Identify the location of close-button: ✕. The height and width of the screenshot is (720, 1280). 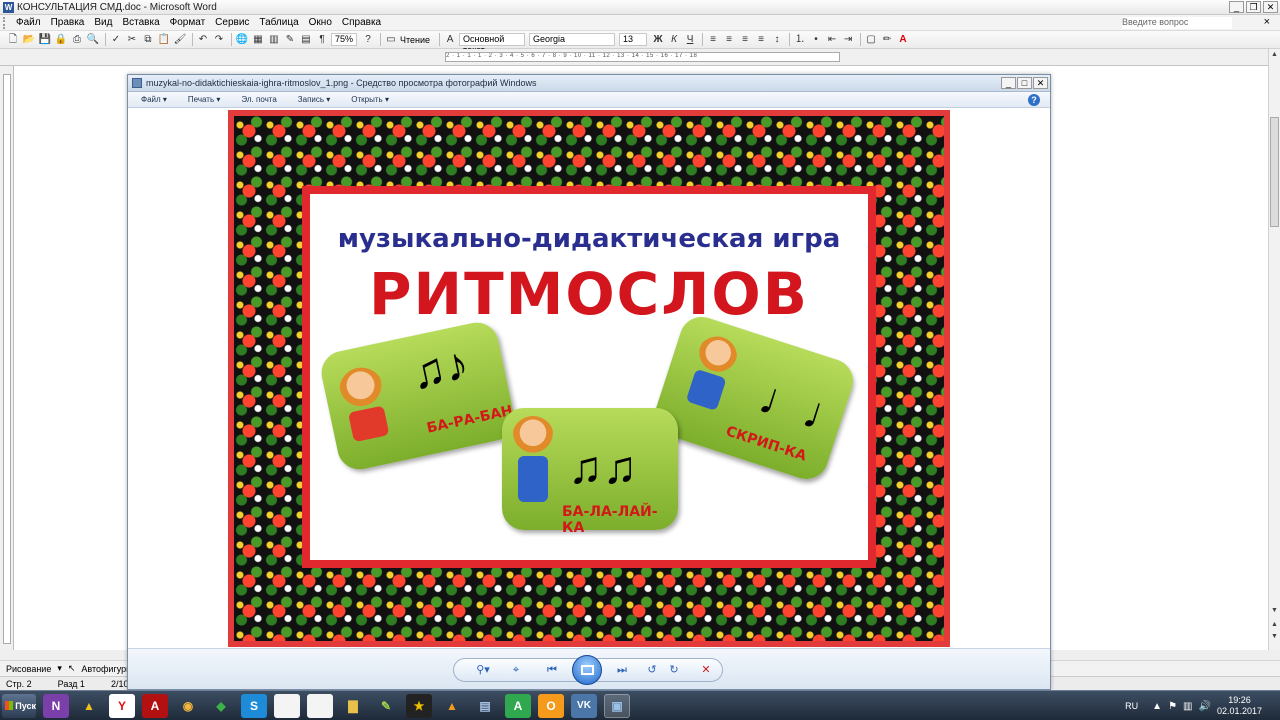
(1270, 7).